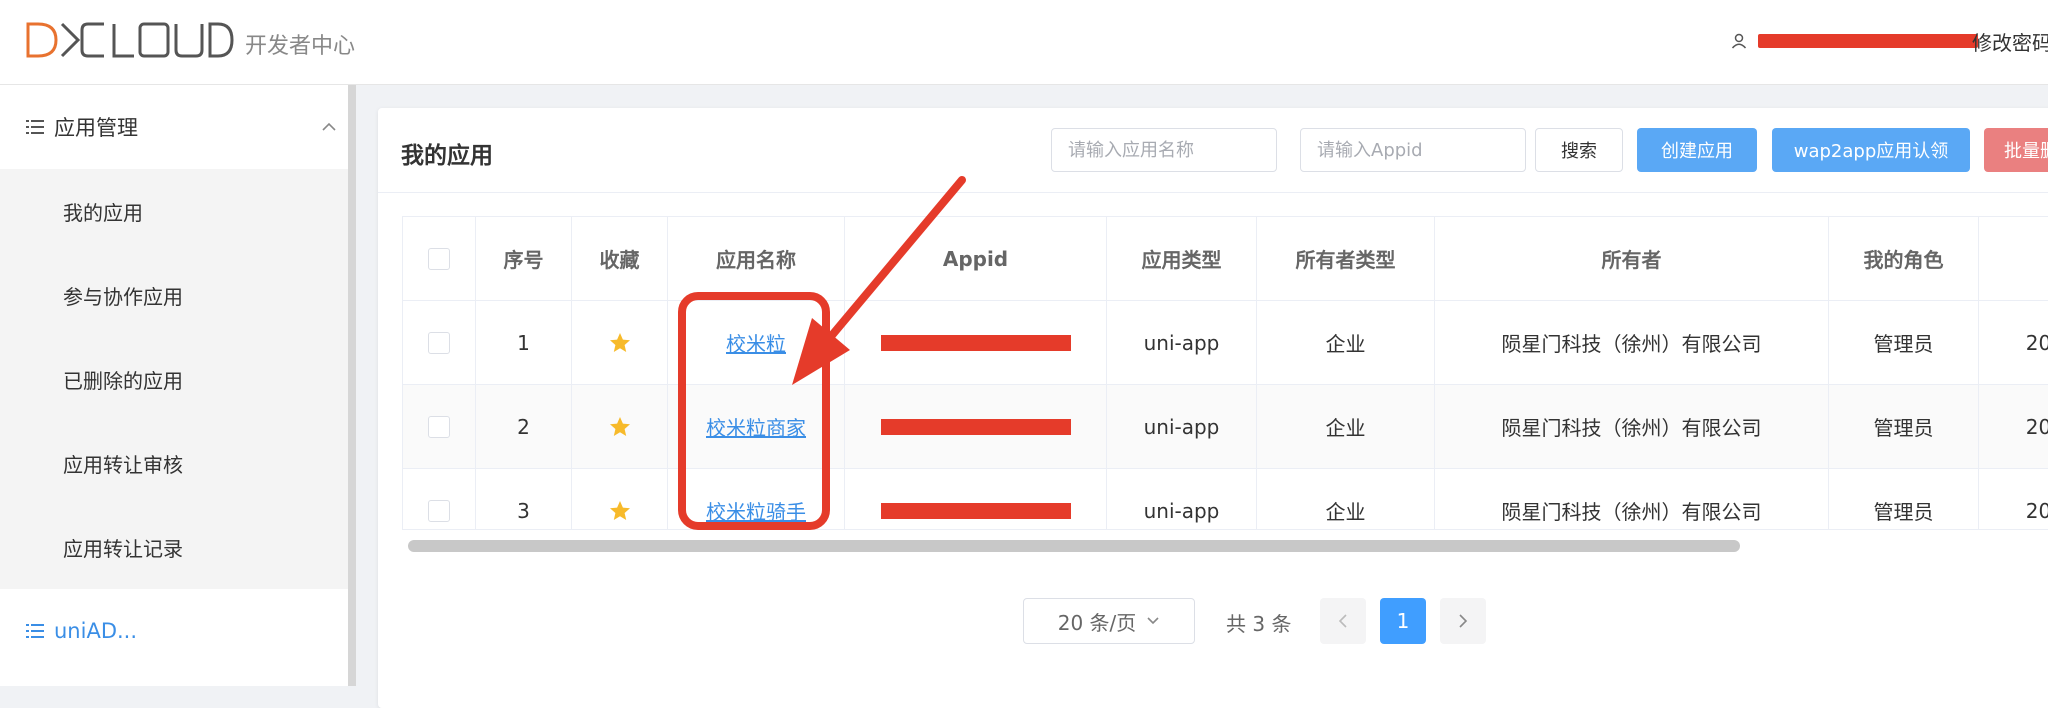 This screenshot has width=2048, height=708. What do you see at coordinates (524, 258) in the screenshot?
I see `column-header: 序号` at bounding box center [524, 258].